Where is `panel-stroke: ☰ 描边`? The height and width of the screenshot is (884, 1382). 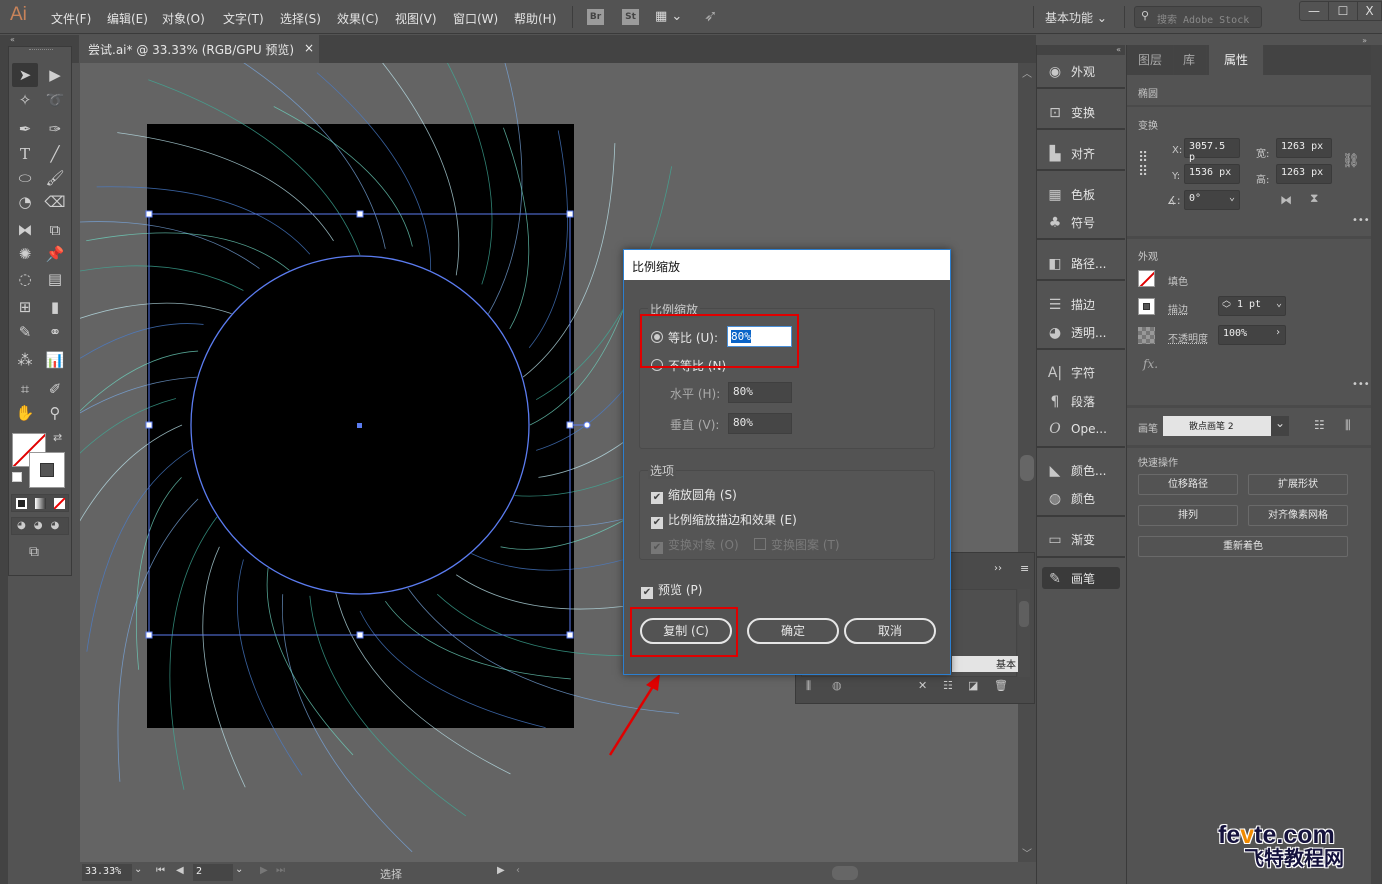 panel-stroke: ☰ 描边 is located at coordinates (1070, 304).